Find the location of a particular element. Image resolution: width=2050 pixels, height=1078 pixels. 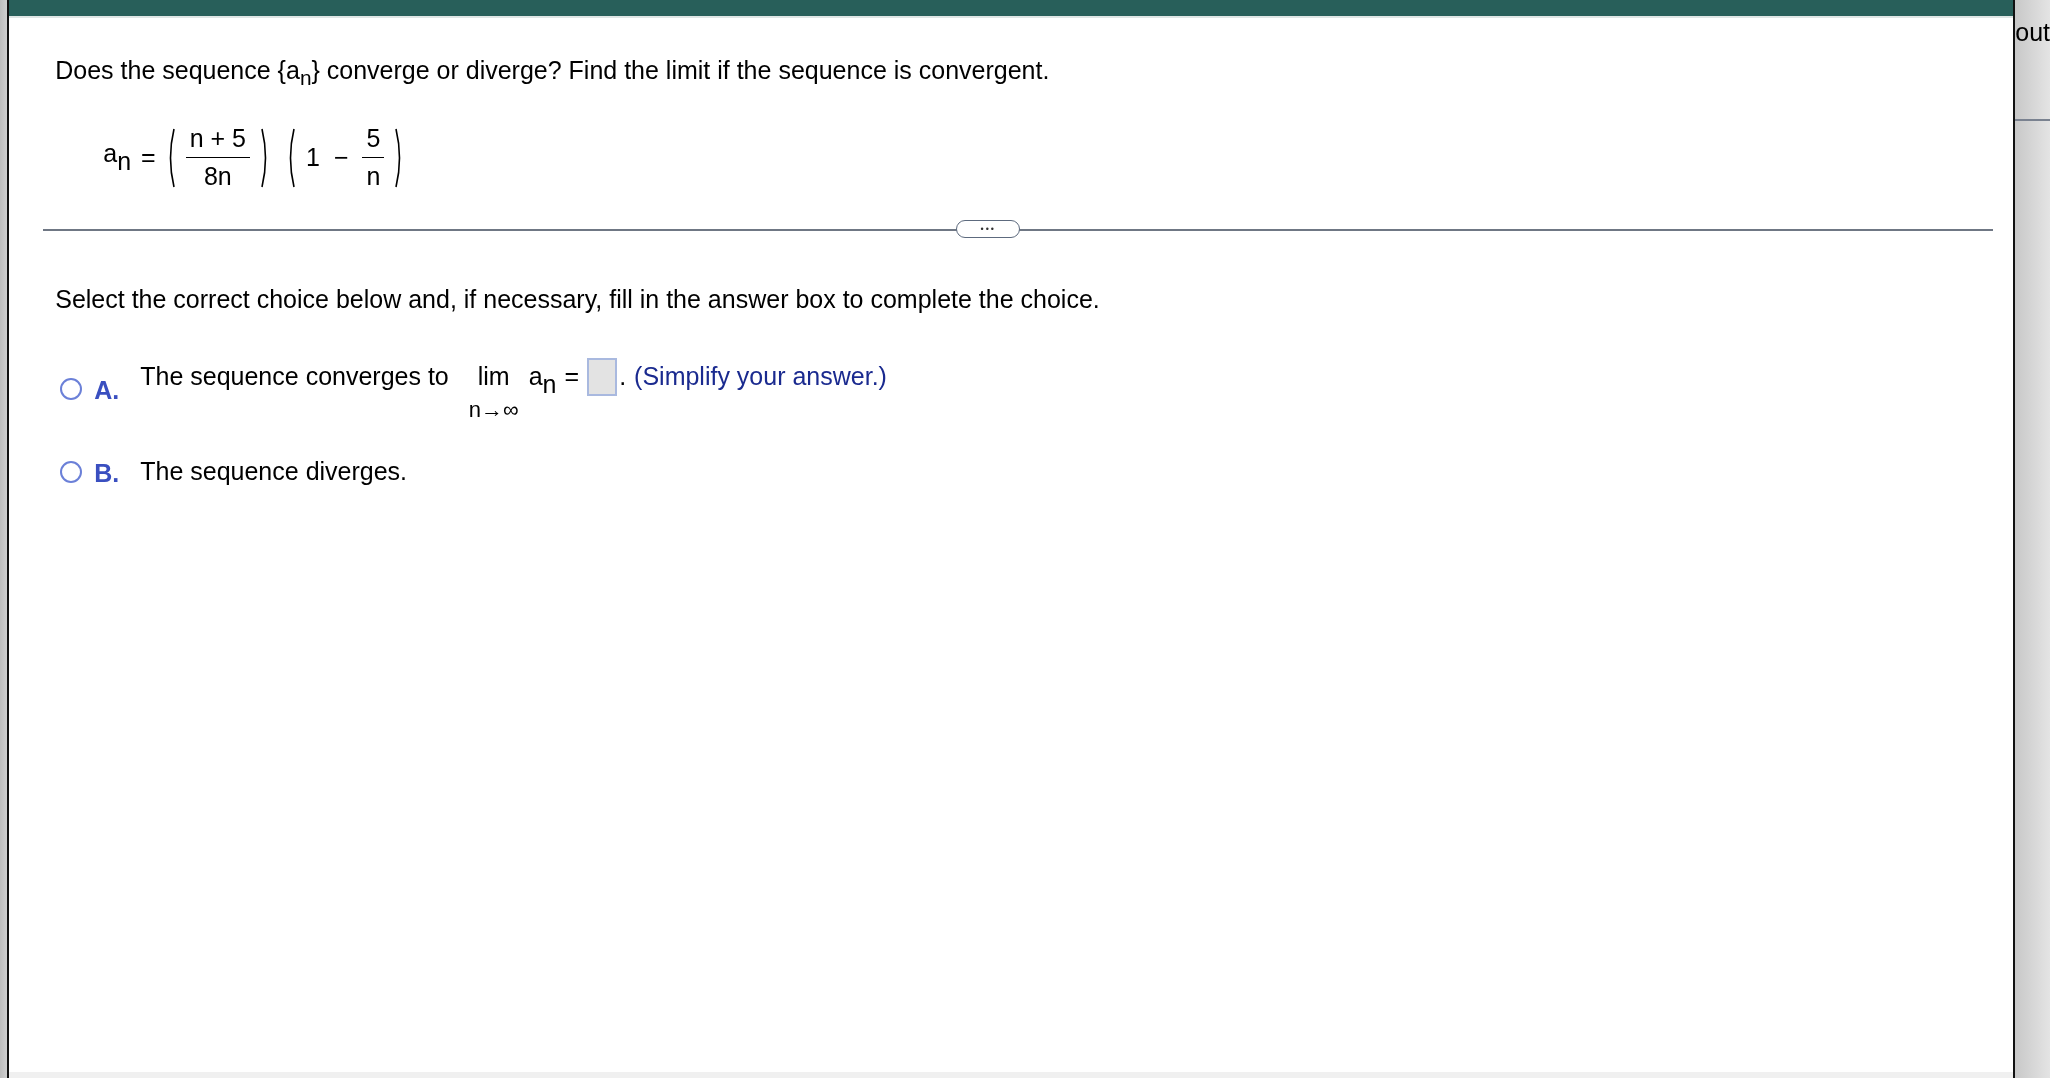

fraction-numerator: 5 is located at coordinates (373, 141).